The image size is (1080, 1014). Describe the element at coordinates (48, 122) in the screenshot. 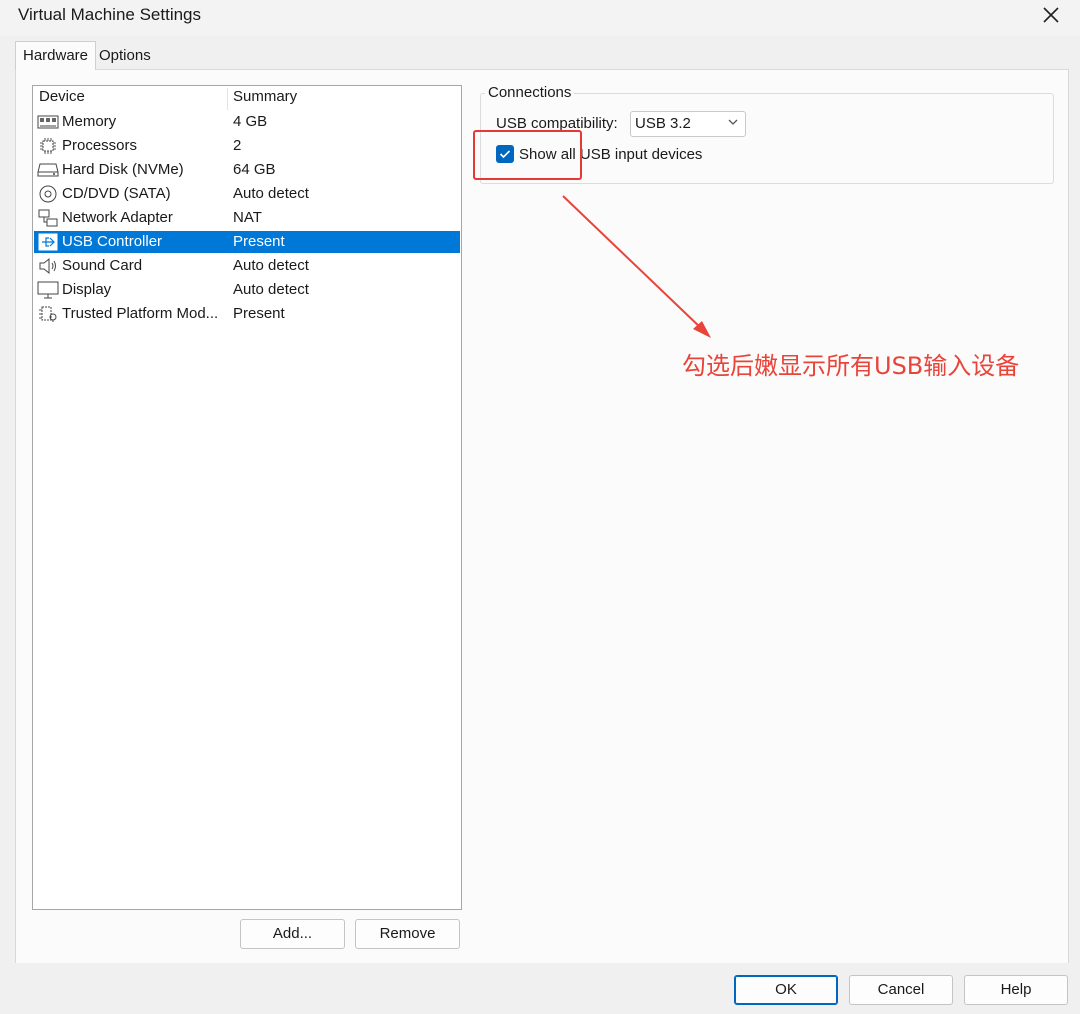

I see `memory-icon` at that location.